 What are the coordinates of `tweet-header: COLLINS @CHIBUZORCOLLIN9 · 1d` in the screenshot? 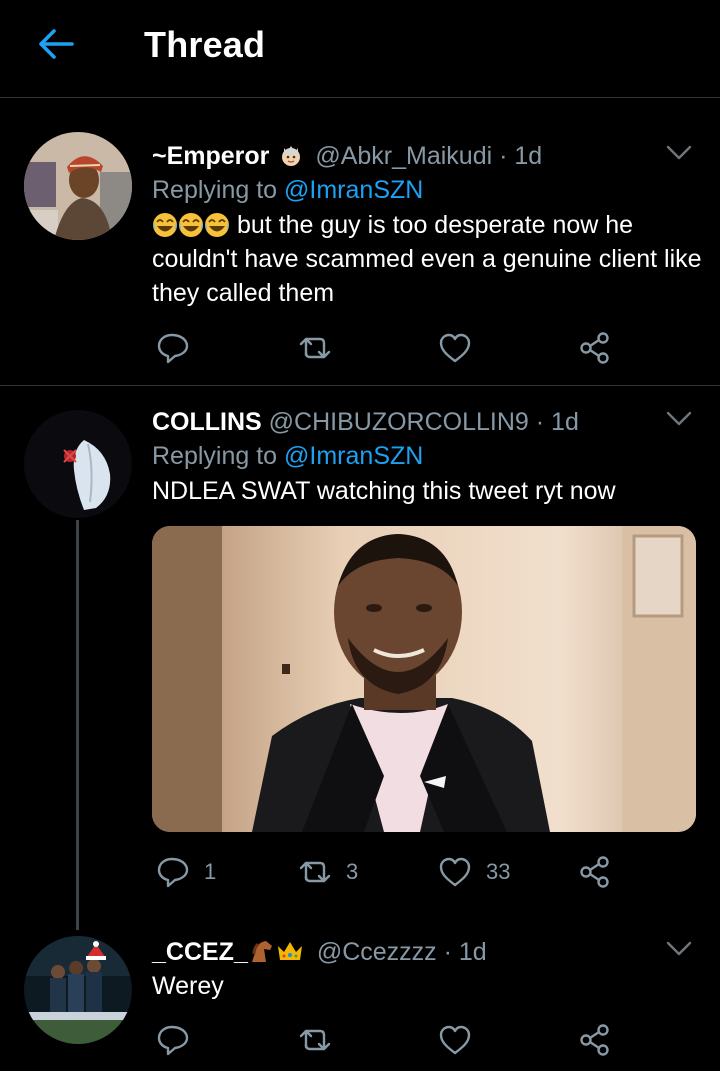 It's located at (365, 422).